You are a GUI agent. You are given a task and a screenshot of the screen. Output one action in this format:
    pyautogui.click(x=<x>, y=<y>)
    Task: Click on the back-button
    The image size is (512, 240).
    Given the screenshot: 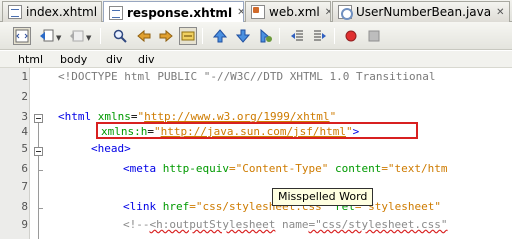 What is the action you would take?
    pyautogui.click(x=77, y=36)
    